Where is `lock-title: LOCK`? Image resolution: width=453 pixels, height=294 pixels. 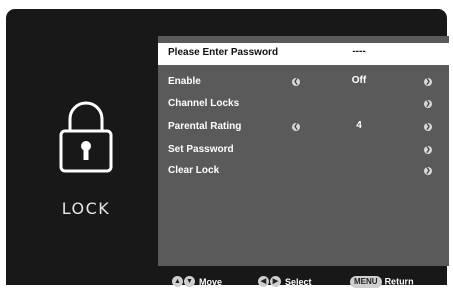
lock-title: LOCK is located at coordinates (86, 208).